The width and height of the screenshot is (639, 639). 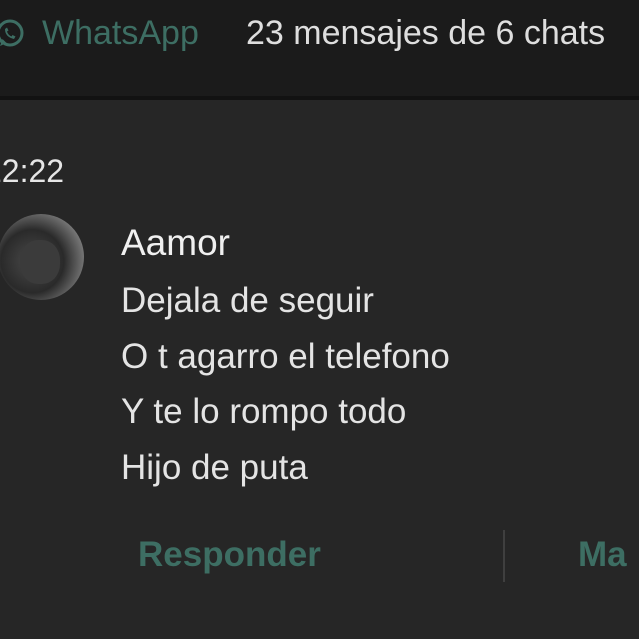 What do you see at coordinates (12, 33) in the screenshot?
I see `whatsapp-icon` at bounding box center [12, 33].